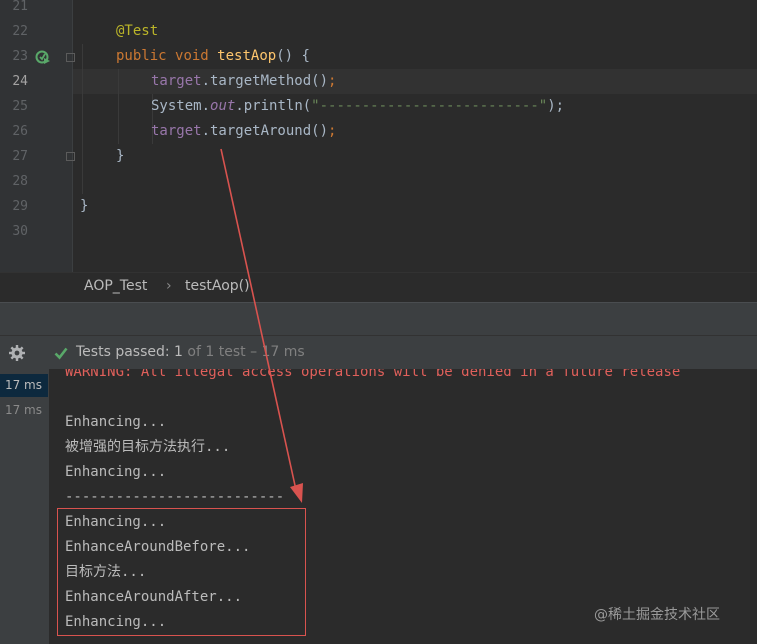 This screenshot has height=644, width=757. Describe the element at coordinates (247, 56) in the screenshot. I see `method-name-token: testAop` at that location.